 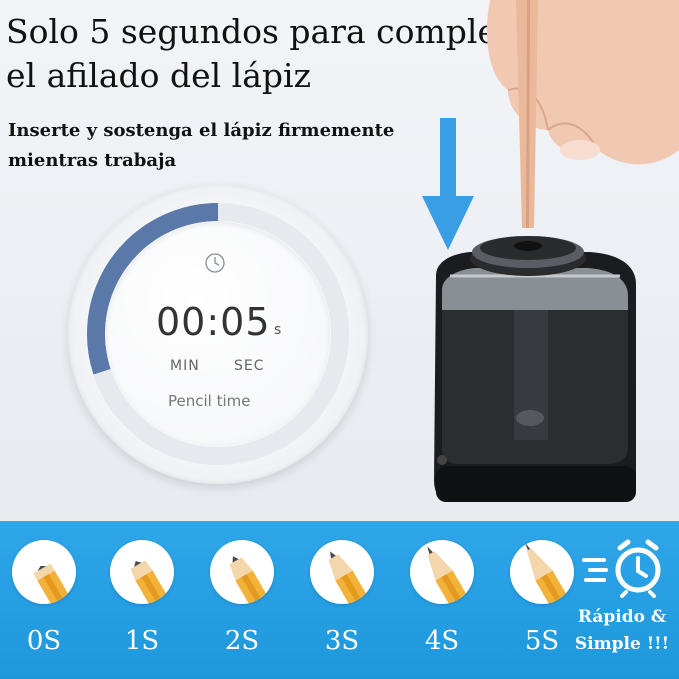 I want to click on sec-label: SEC, so click(x=249, y=366).